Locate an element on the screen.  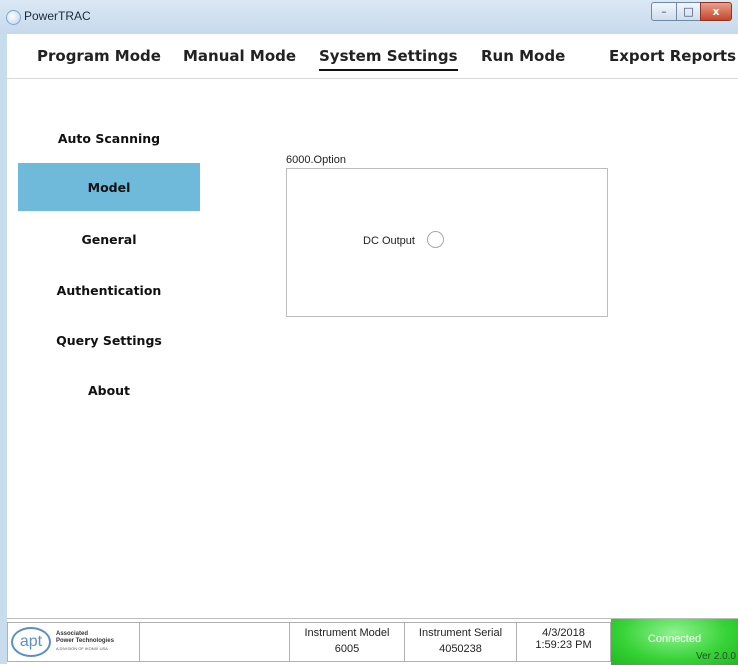
instrument-serial-cell: Instrument Serial 4050238 is located at coordinates (461, 642).